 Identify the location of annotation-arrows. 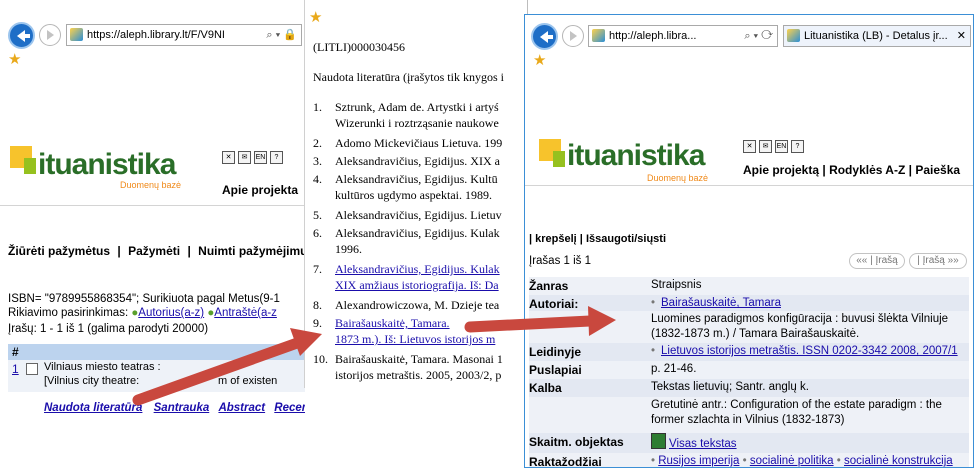
(374, 356).